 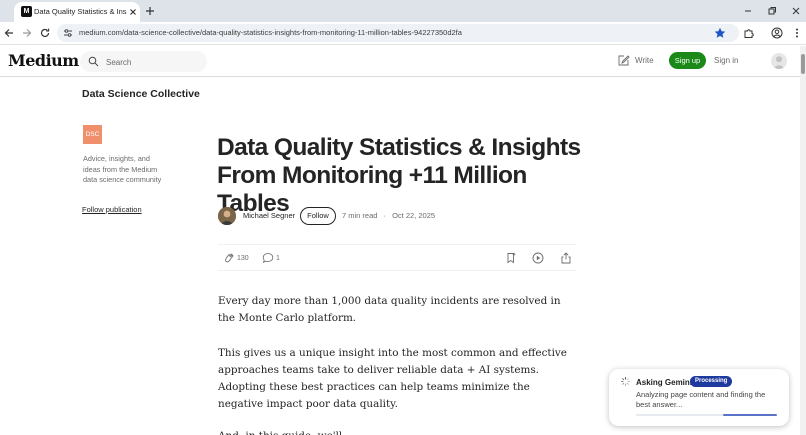 What do you see at coordinates (803, 240) in the screenshot?
I see `page-scrollbar` at bounding box center [803, 240].